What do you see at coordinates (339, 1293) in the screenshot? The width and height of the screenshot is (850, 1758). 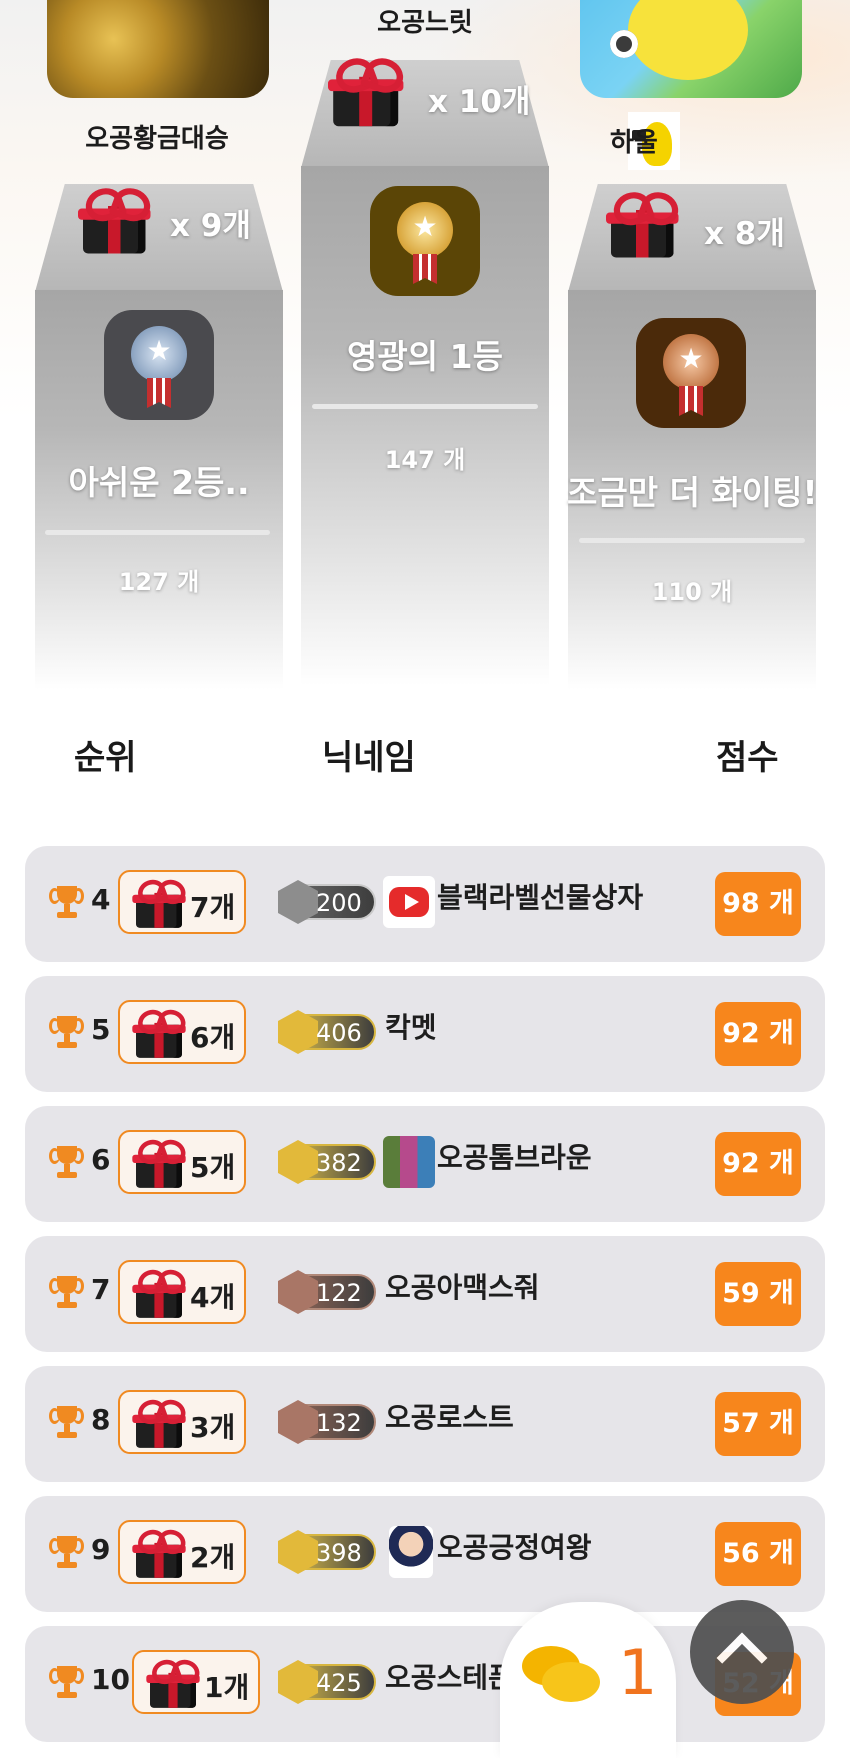 I see `level-number: 122` at bounding box center [339, 1293].